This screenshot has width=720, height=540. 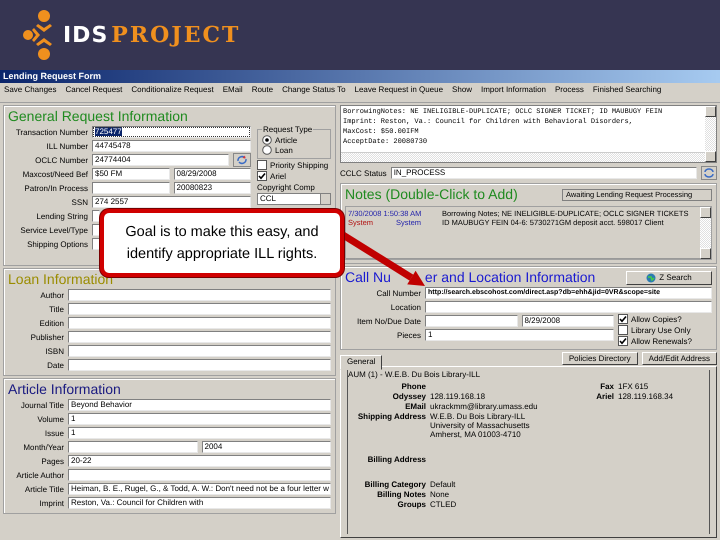 I want to click on field-value: CTLED, so click(x=444, y=504).